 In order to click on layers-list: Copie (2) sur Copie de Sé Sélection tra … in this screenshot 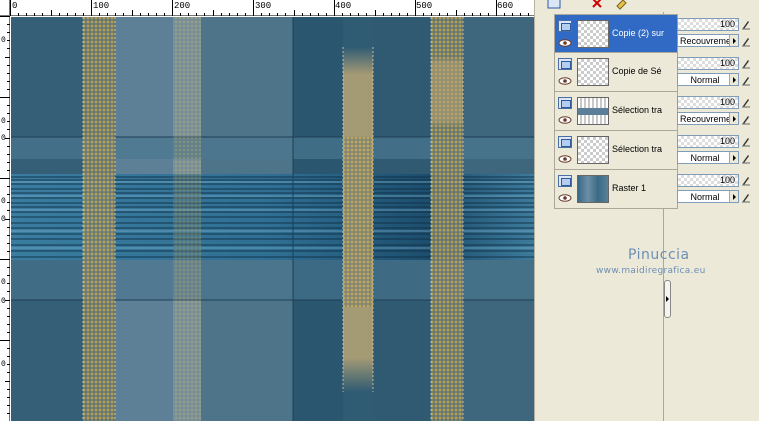, I will do `click(616, 111)`.